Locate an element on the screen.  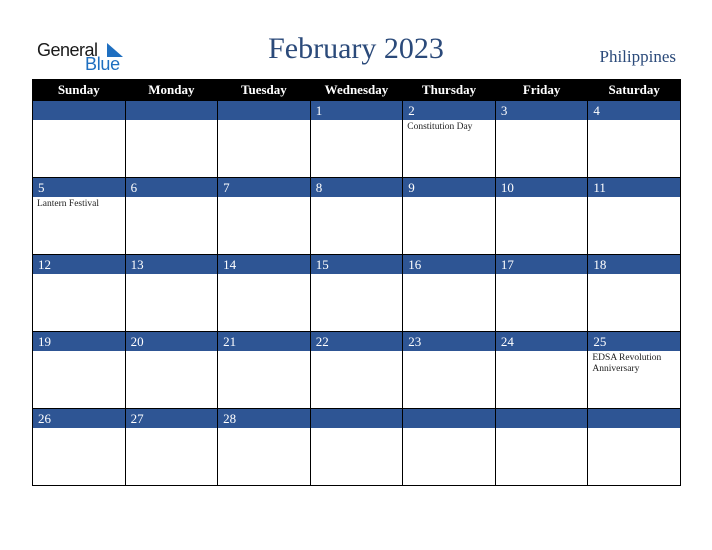
weekday-header: Monday is located at coordinates (171, 90).